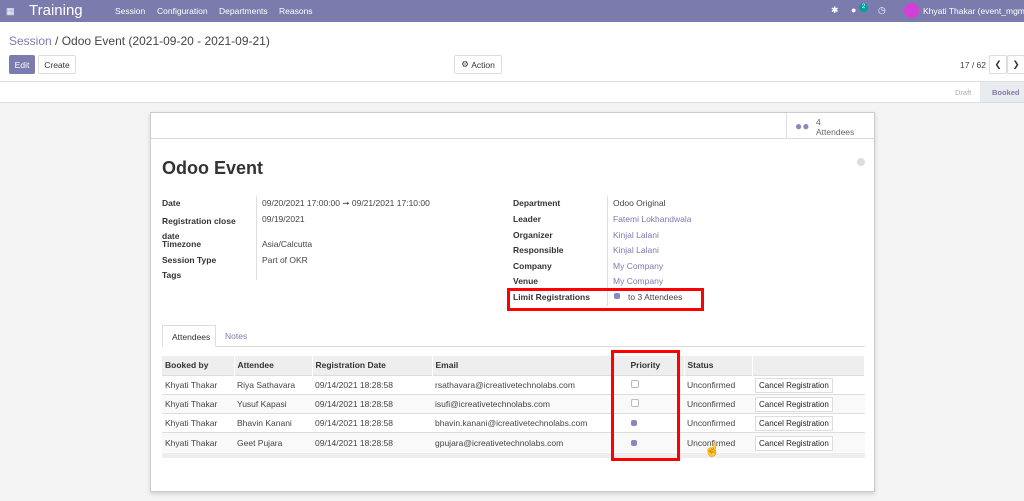  Describe the element at coordinates (963, 92) in the screenshot. I see `stage-draft: Draft` at that location.